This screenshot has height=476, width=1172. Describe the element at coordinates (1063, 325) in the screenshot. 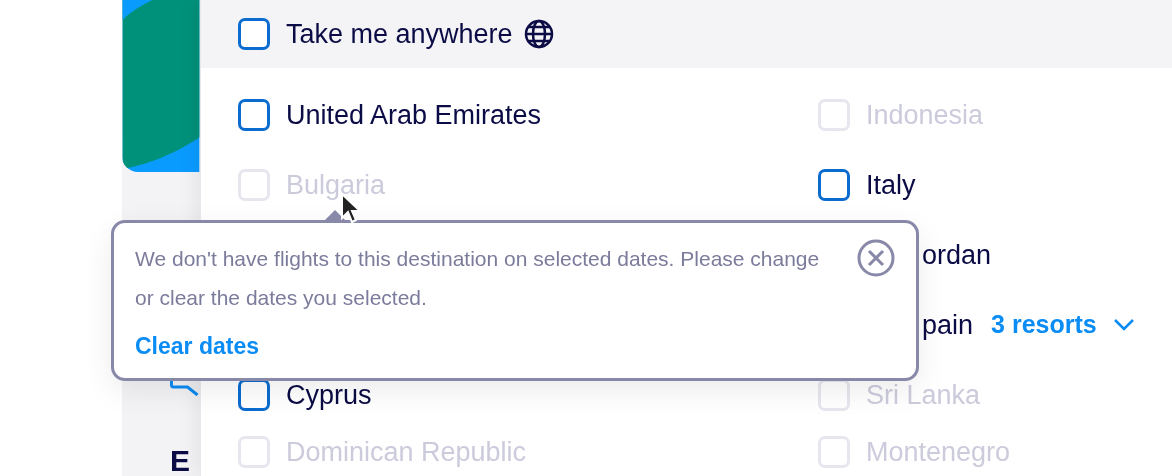

I see `resorts-link: 3 resorts` at that location.